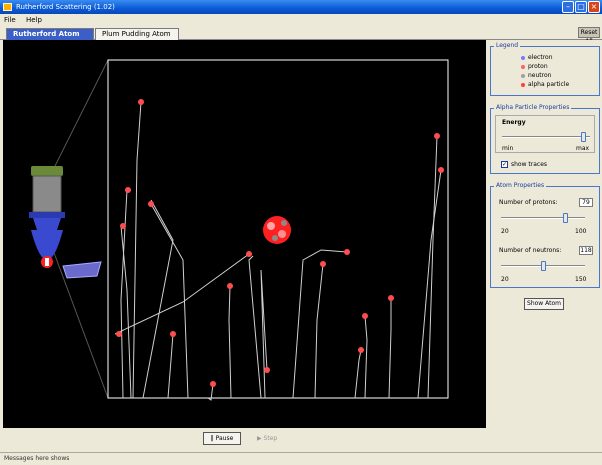 This screenshot has height=465, width=602. Describe the element at coordinates (514, 122) in the screenshot. I see `energy-label: Energy` at that location.